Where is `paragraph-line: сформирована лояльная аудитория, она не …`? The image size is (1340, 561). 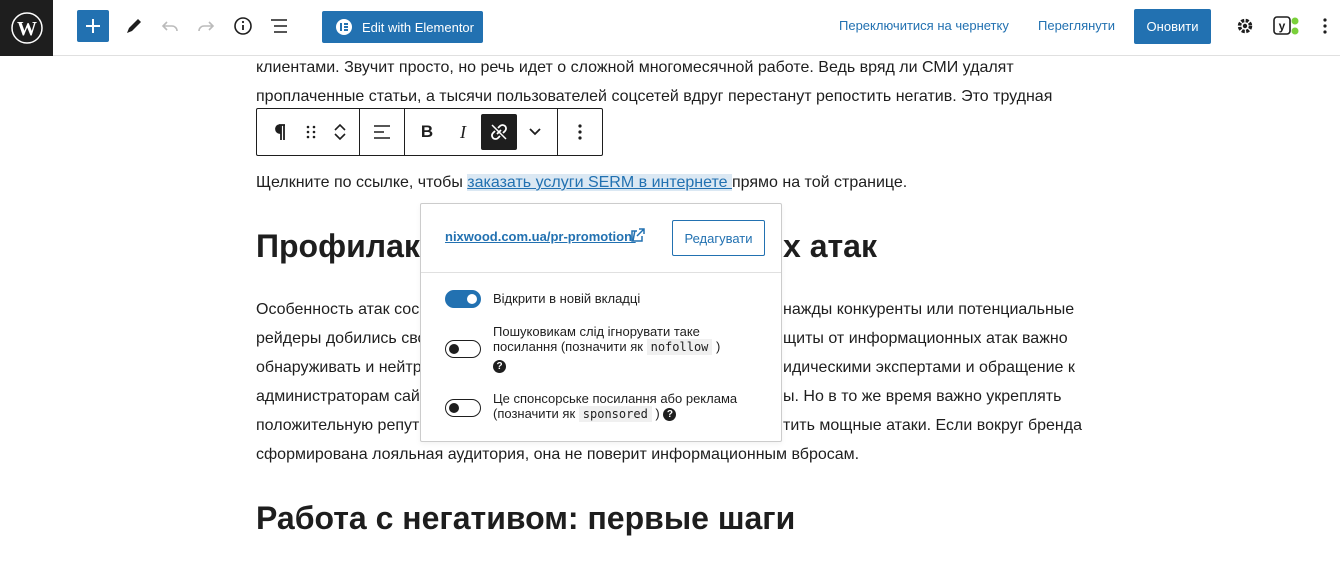 paragraph-line: сформирована лояльная аудитория, она не … is located at coordinates (676, 454).